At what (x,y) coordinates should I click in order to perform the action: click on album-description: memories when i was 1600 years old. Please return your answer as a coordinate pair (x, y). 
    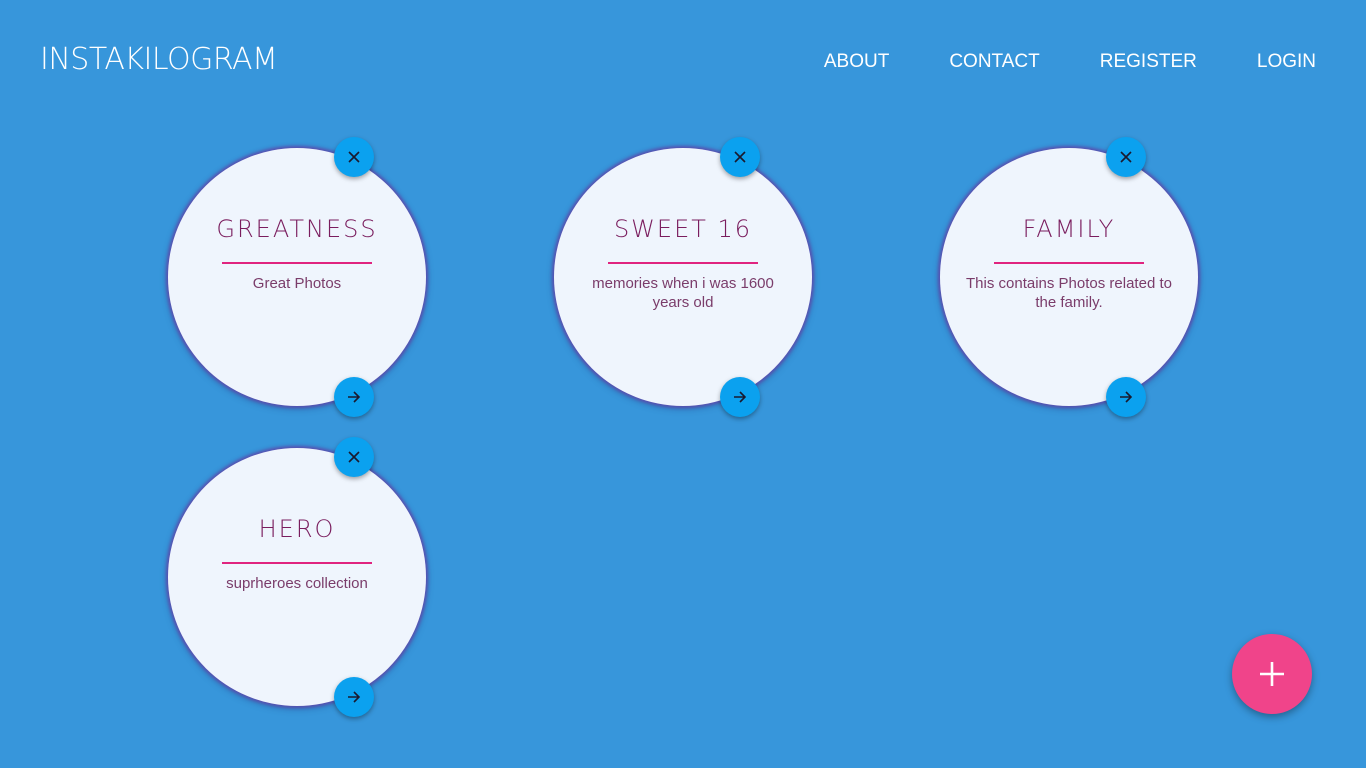
    Looking at the image, I should click on (683, 293).